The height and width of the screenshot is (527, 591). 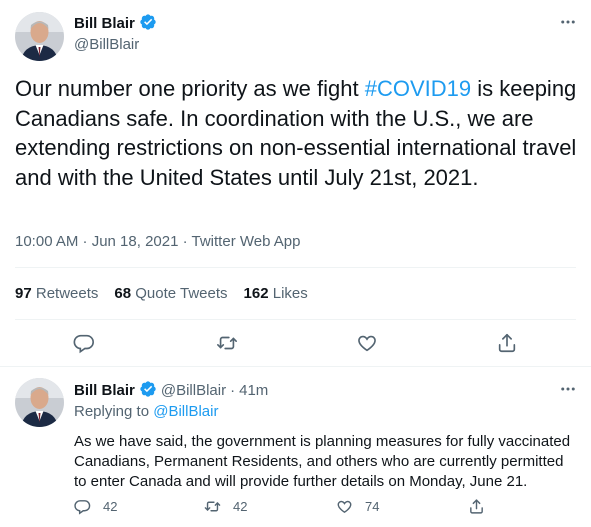 I want to click on author-name-text: Bill Blair, so click(x=104, y=23).